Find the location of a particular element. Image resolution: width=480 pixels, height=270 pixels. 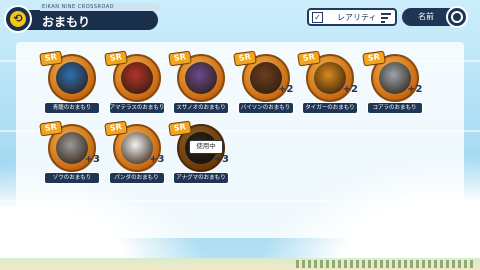

name-sort-toggle: 名前 is located at coordinates (435, 17).